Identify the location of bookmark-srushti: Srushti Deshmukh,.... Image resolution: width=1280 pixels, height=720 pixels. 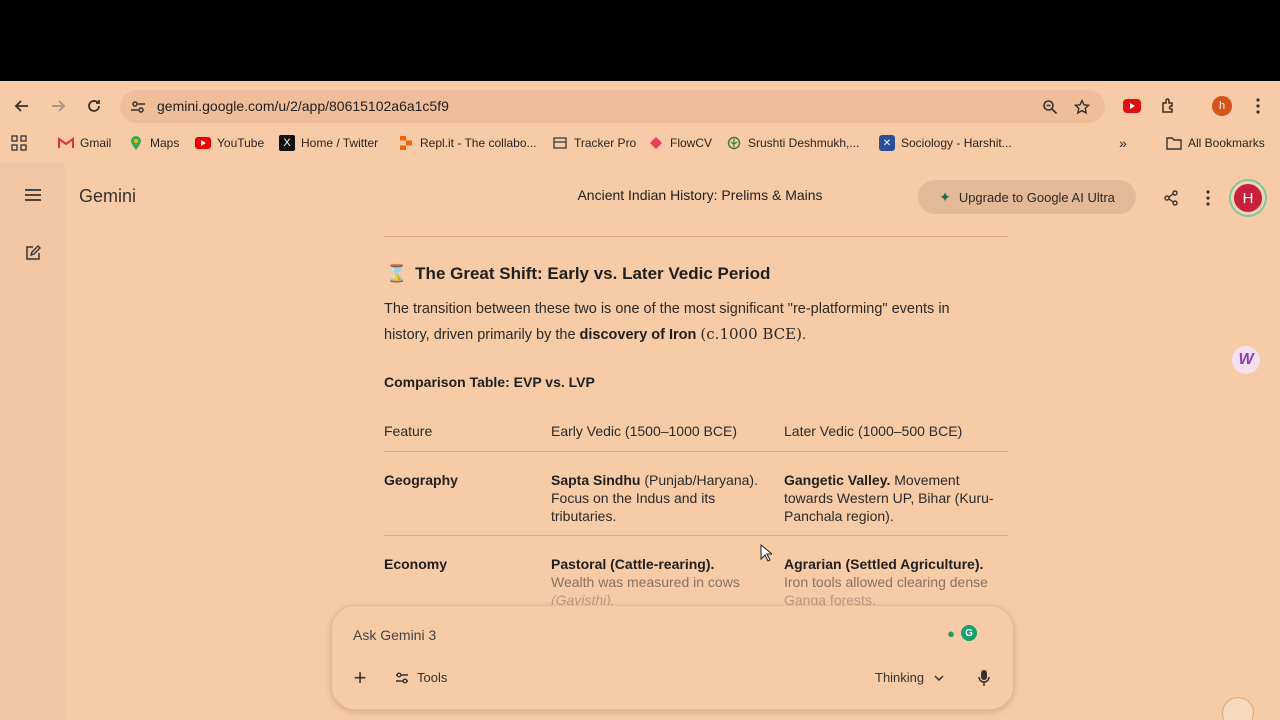
(792, 143).